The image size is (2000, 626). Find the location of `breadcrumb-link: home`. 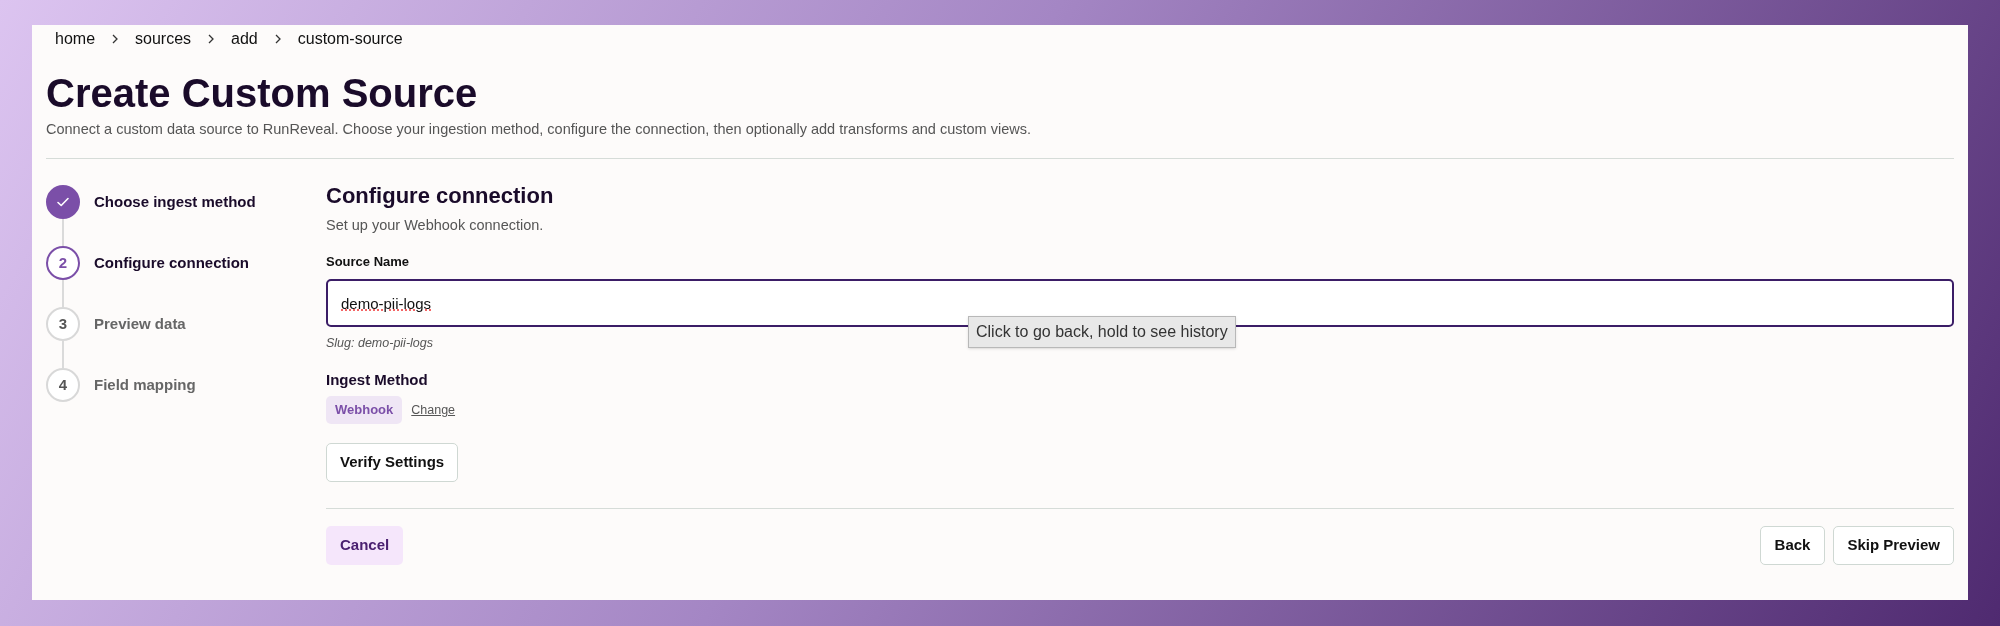

breadcrumb-link: home is located at coordinates (75, 38).